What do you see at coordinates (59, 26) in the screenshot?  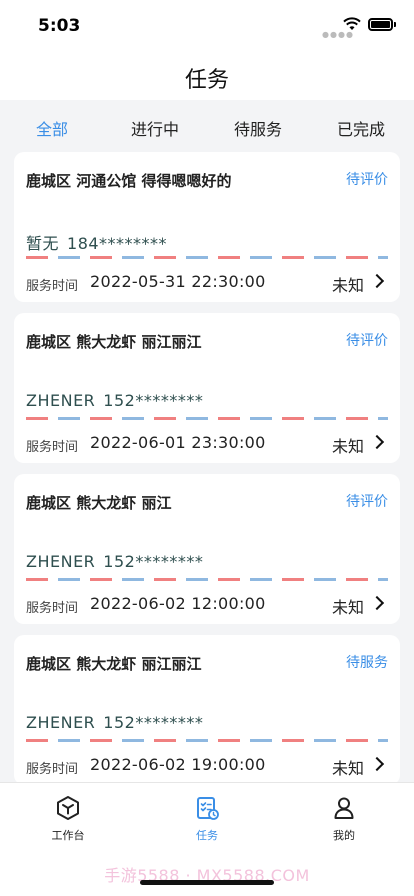 I see `status-time: 5:03` at bounding box center [59, 26].